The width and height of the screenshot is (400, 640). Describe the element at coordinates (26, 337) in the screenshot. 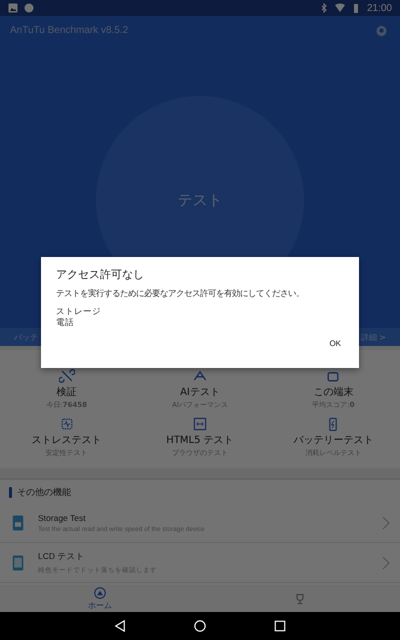

I see `battery-label: バッテ` at that location.